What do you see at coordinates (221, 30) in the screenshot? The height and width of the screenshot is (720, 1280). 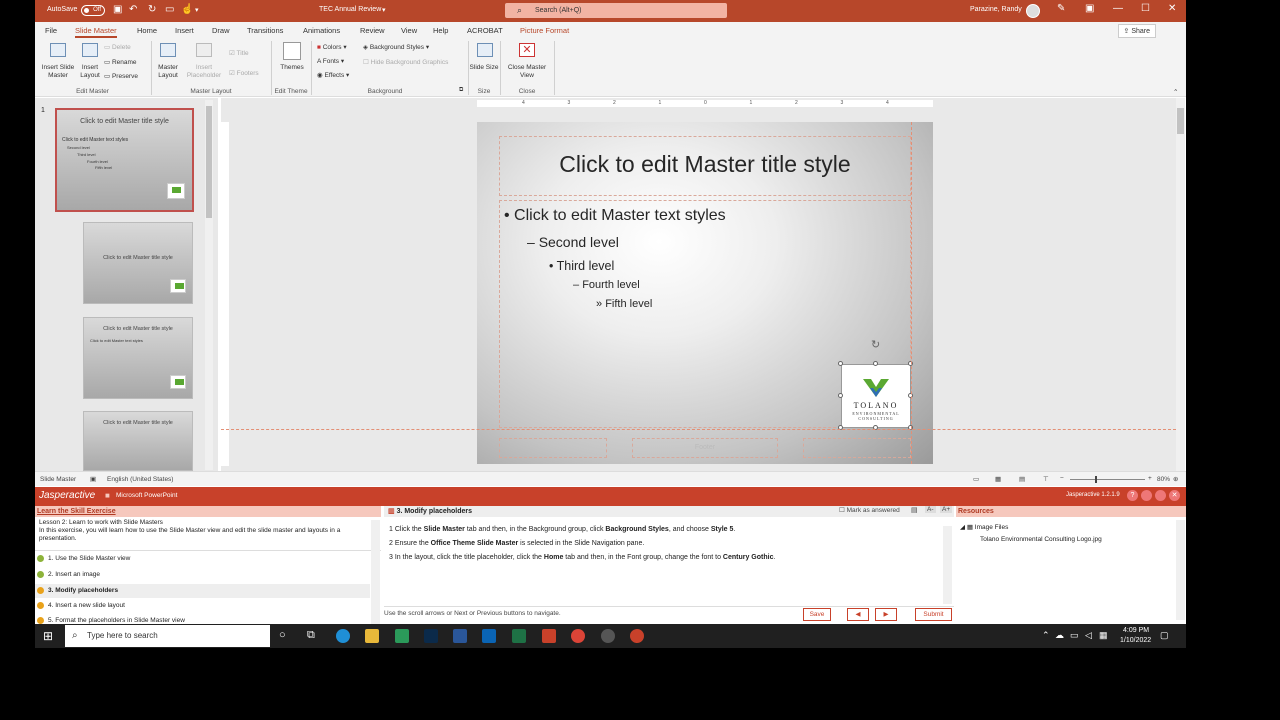 I see `tab-draw: Draw` at bounding box center [221, 30].